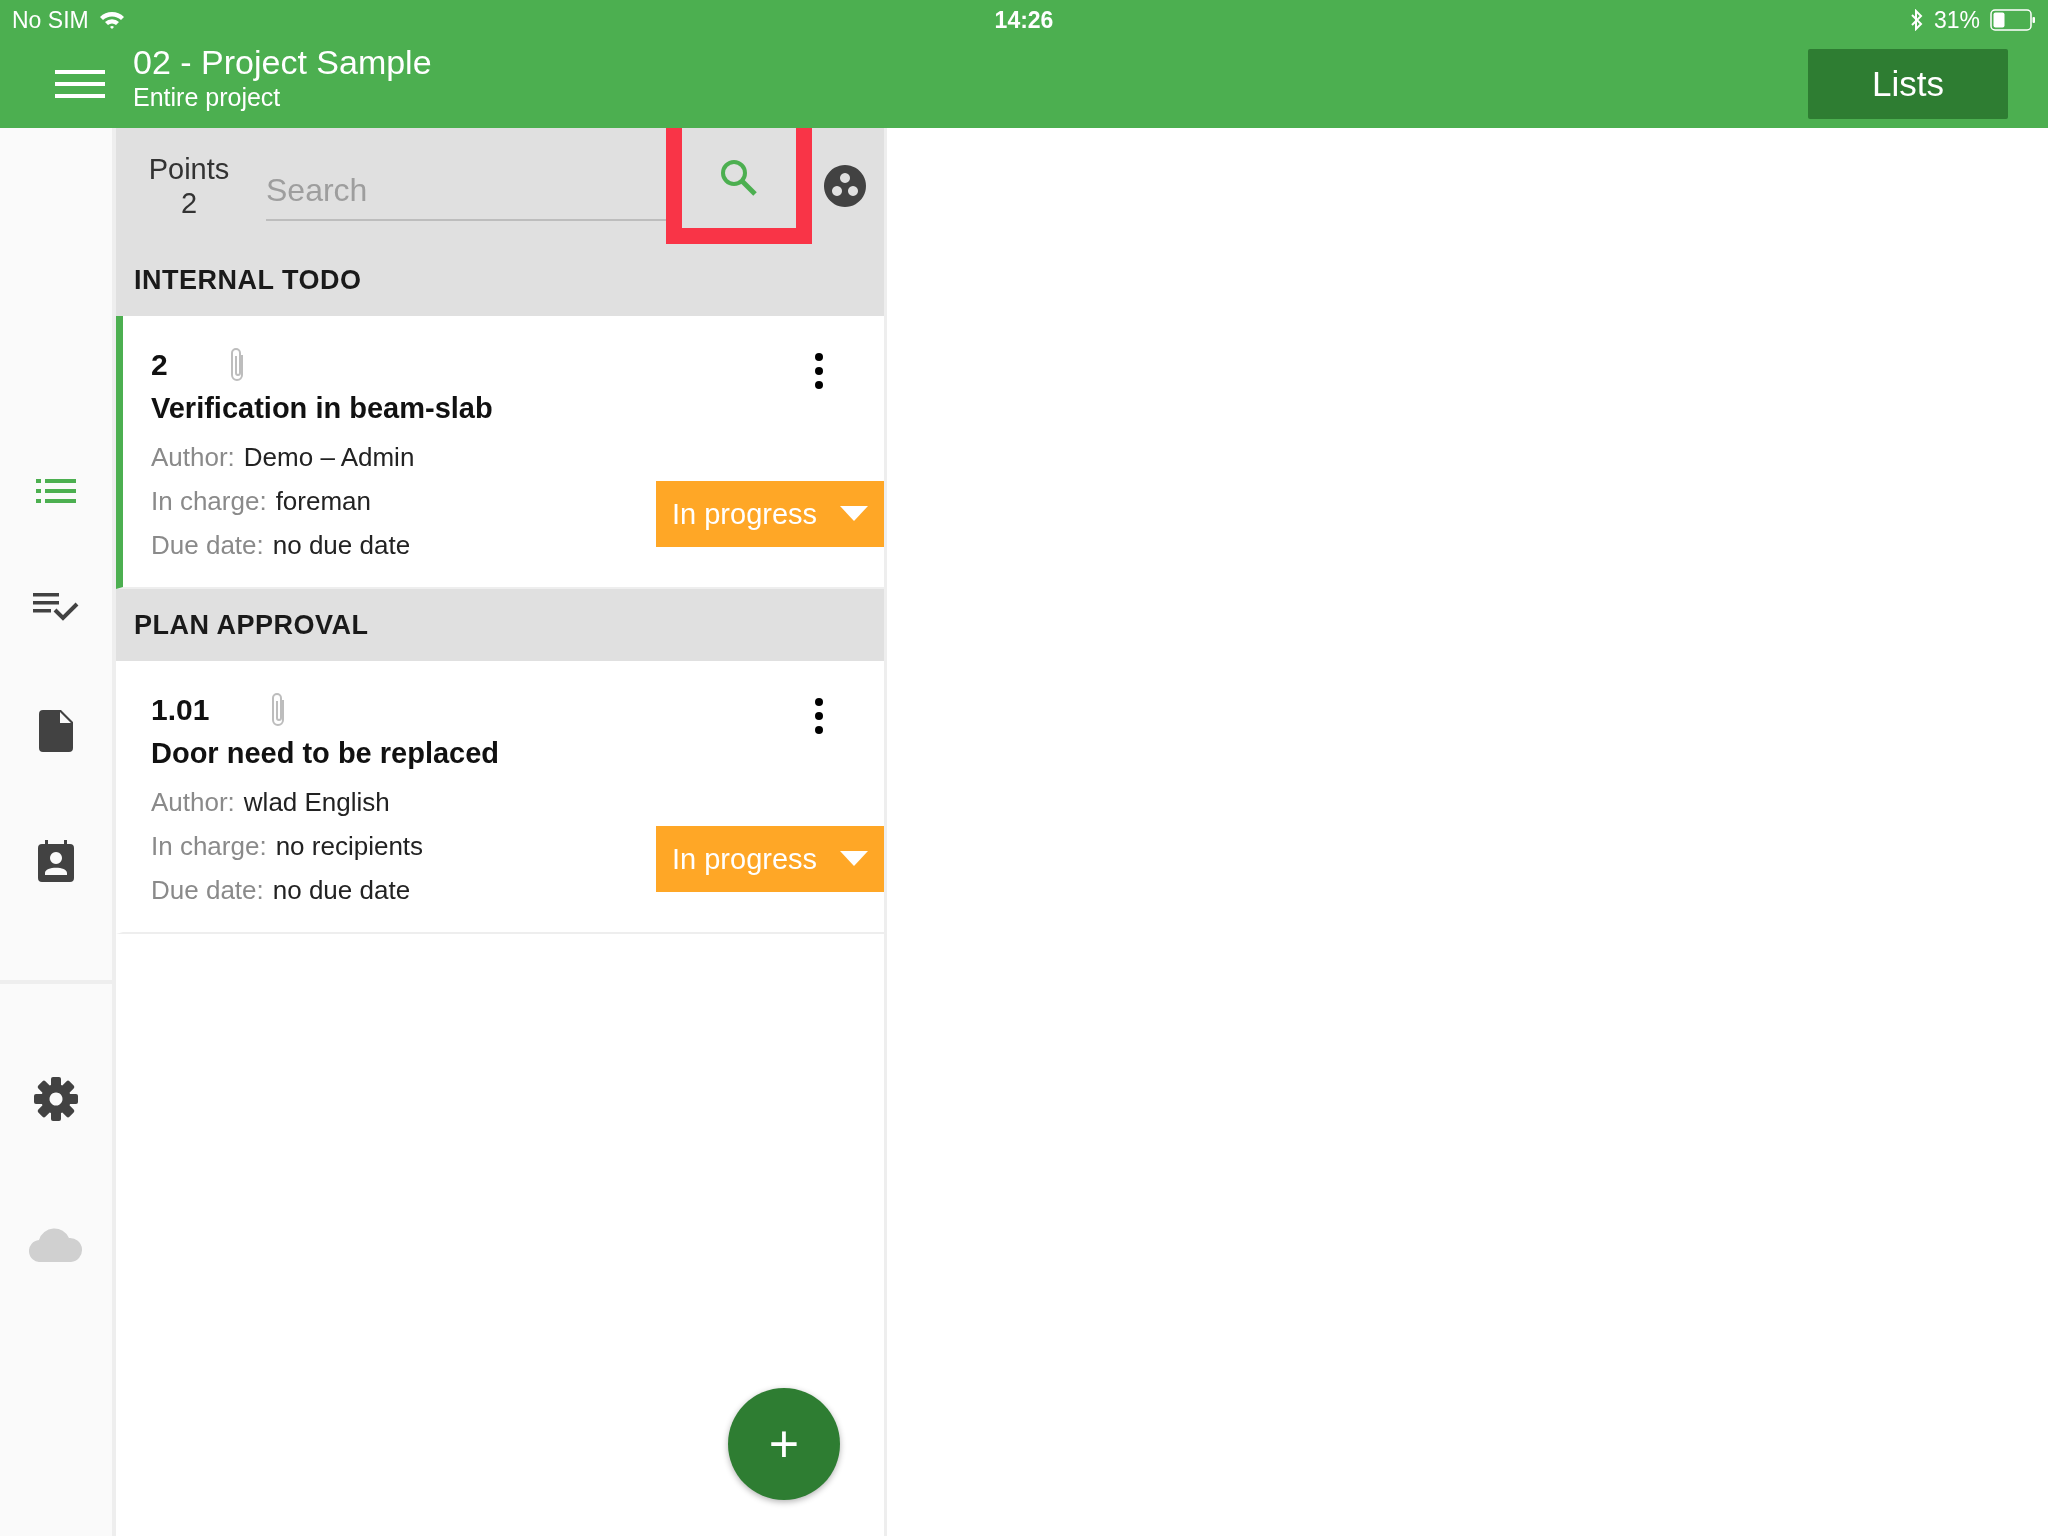 Image resolution: width=2048 pixels, height=1536 pixels. Describe the element at coordinates (500, 280) in the screenshot. I see `group-header: INTERNAL TODO` at that location.